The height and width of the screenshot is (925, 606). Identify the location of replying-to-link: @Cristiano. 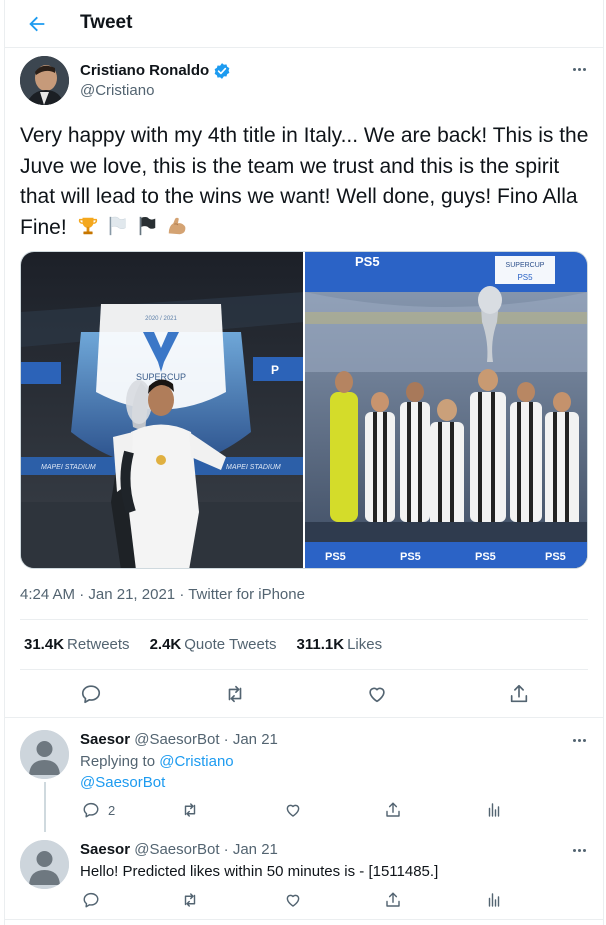
(196, 761).